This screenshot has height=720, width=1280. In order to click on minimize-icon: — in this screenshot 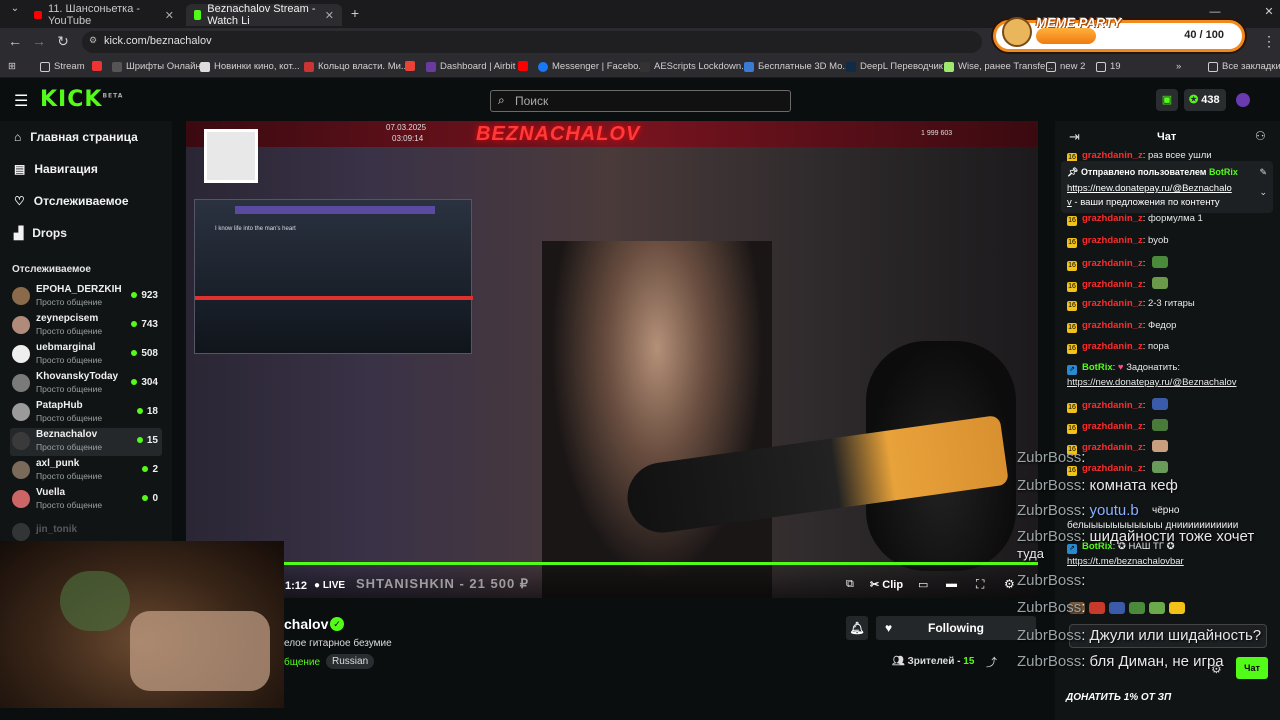, I will do `click(1215, 12)`.